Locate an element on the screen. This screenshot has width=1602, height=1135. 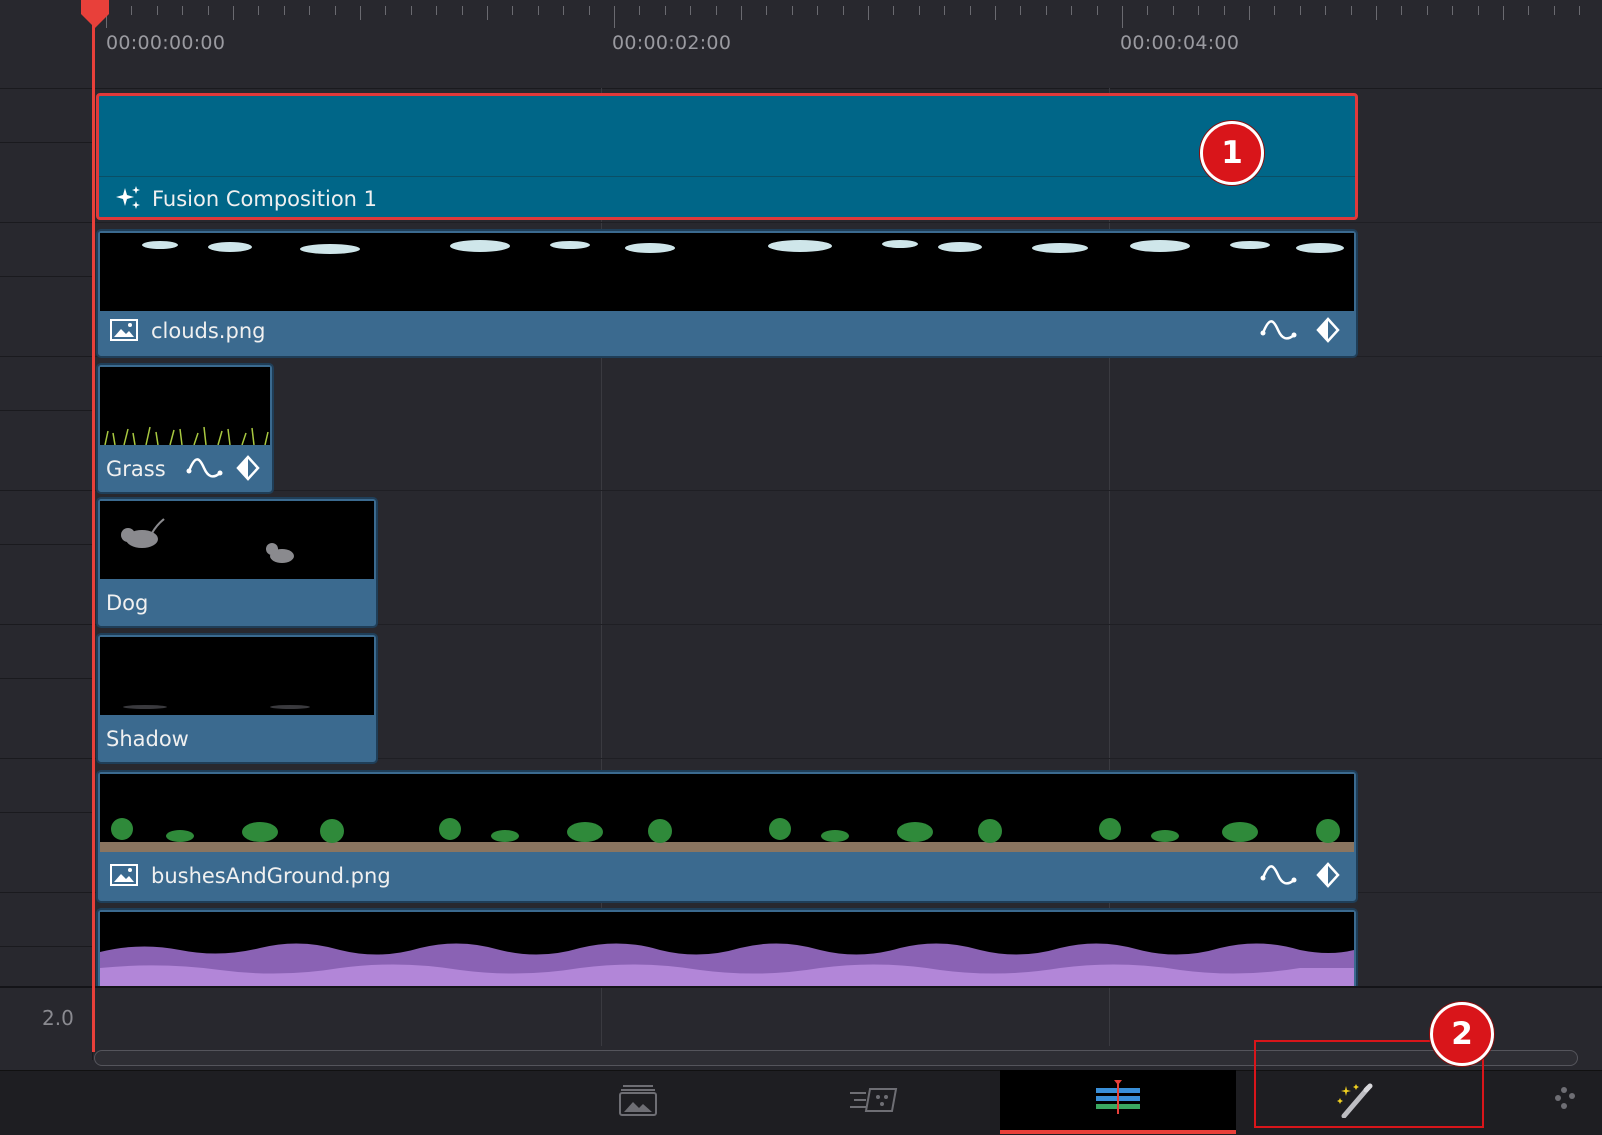
cut-page-button is located at coordinates (874, 1102).